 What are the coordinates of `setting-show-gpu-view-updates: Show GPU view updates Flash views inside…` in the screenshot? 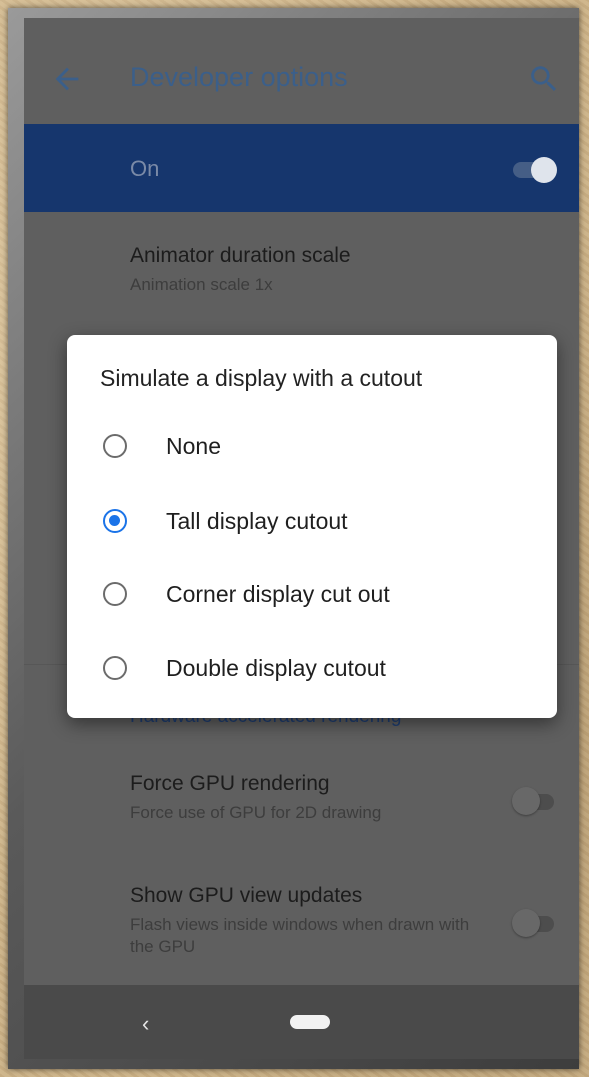 It's located at (310, 921).